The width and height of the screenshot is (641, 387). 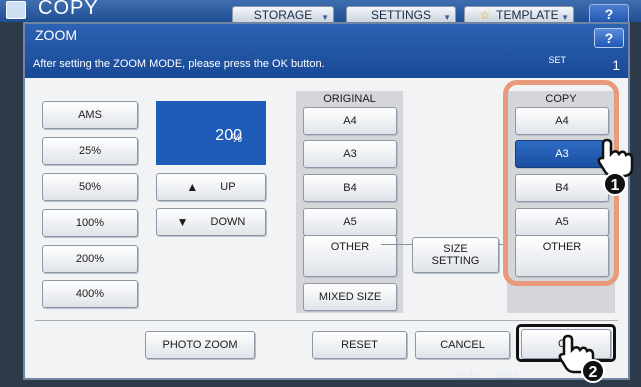 What do you see at coordinates (90, 223) in the screenshot?
I see `zoom-100-button: 100%` at bounding box center [90, 223].